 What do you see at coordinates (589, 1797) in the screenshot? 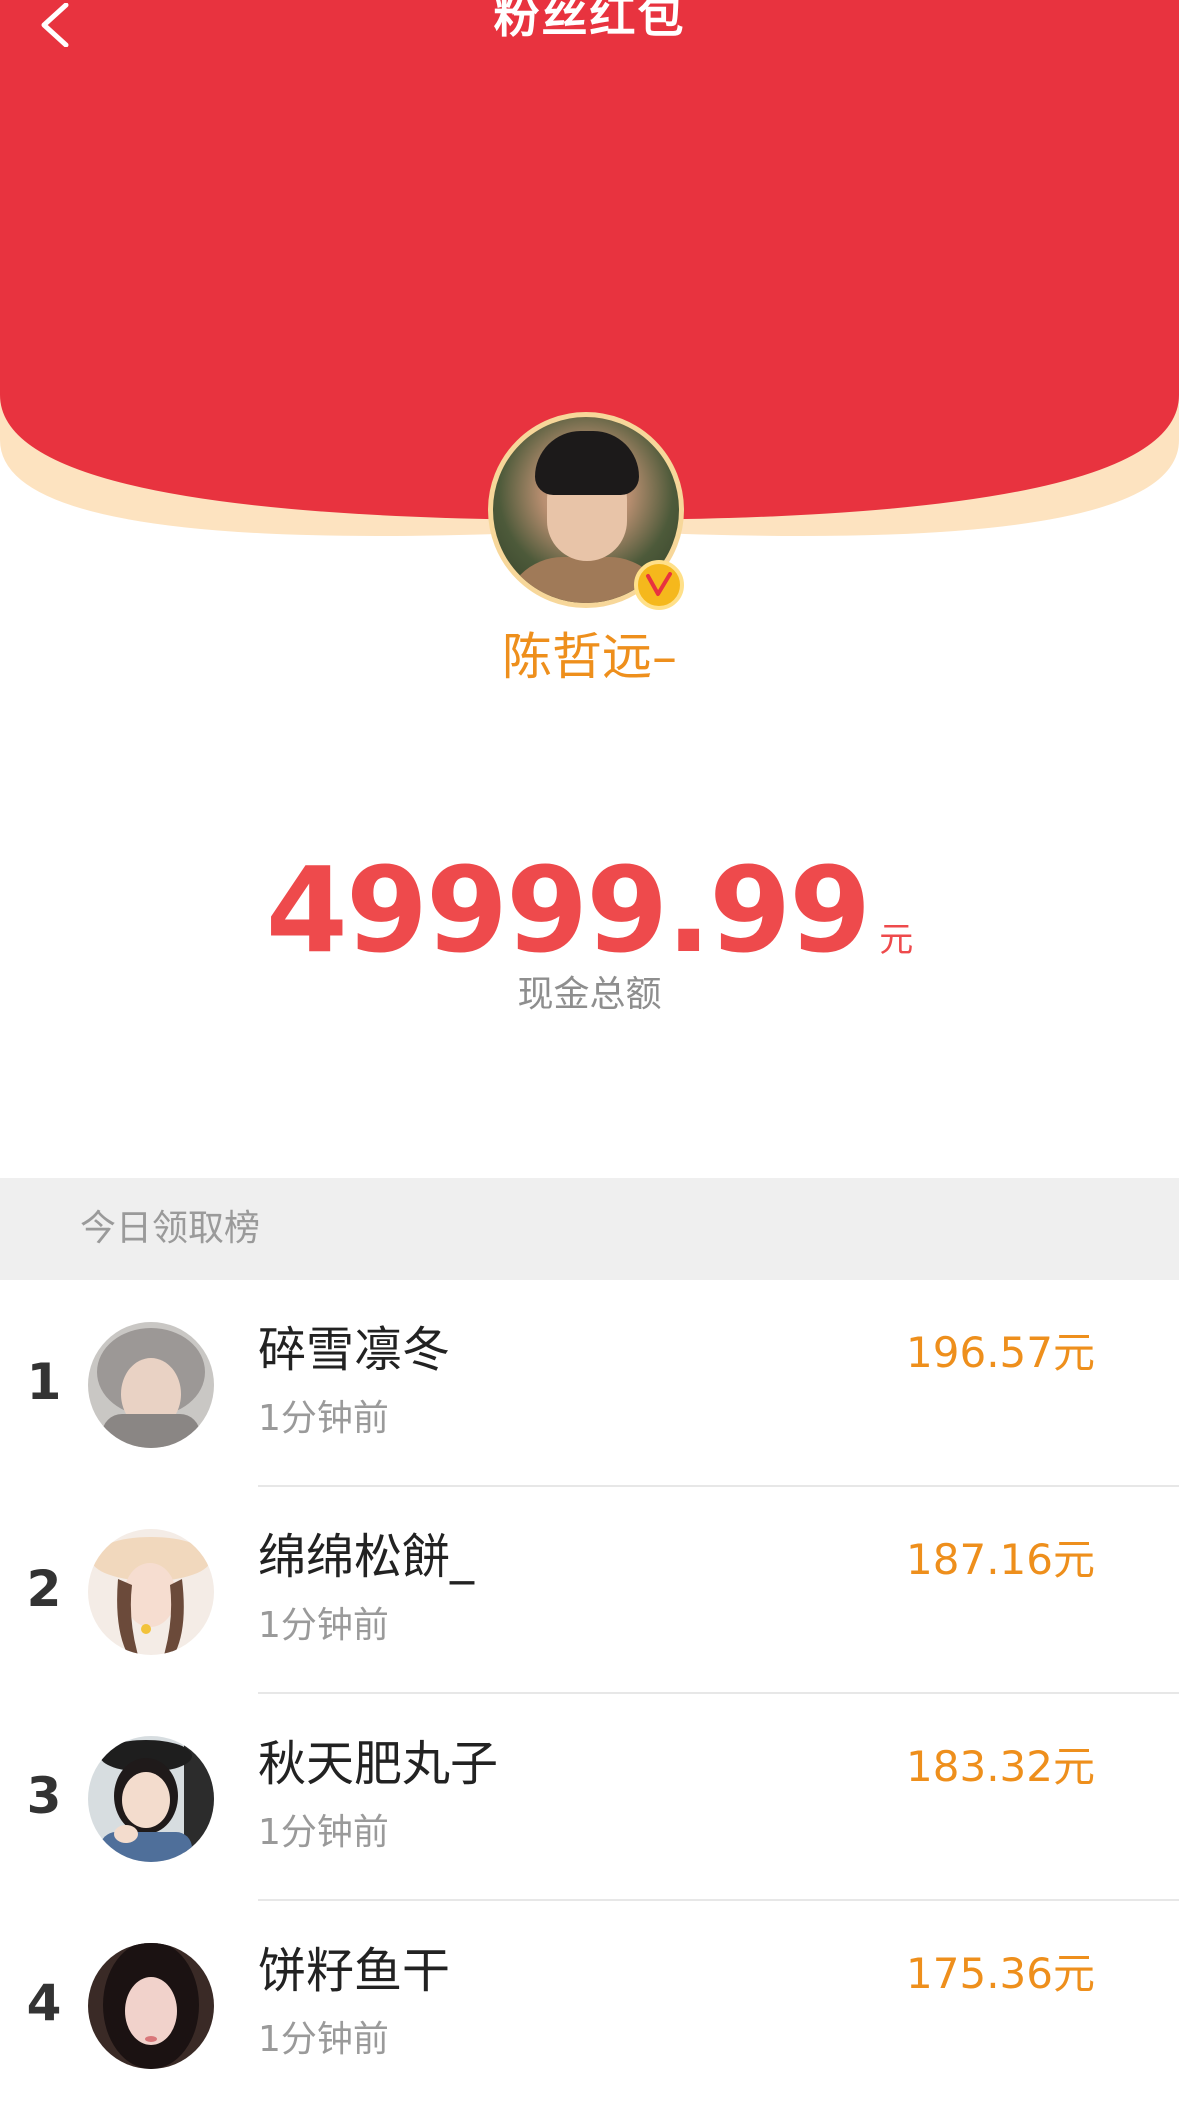
I see `list-item: 3 秋天肥丸子 1分钟前 183.32元` at bounding box center [589, 1797].